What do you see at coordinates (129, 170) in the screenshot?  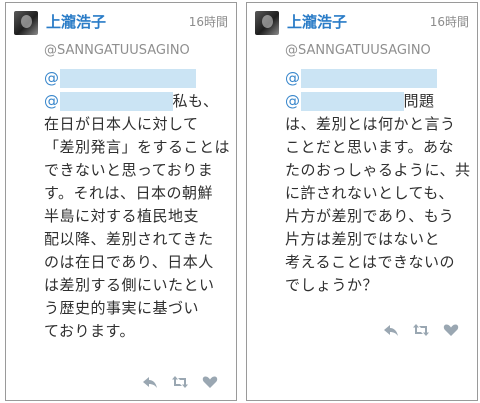 I see `text-line: できないと思っておりま` at bounding box center [129, 170].